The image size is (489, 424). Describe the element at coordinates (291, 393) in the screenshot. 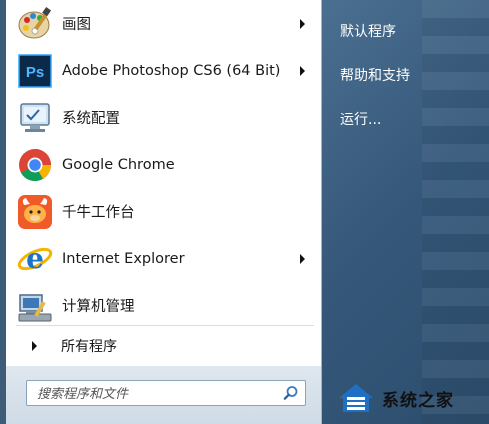

I see `search-icon` at that location.